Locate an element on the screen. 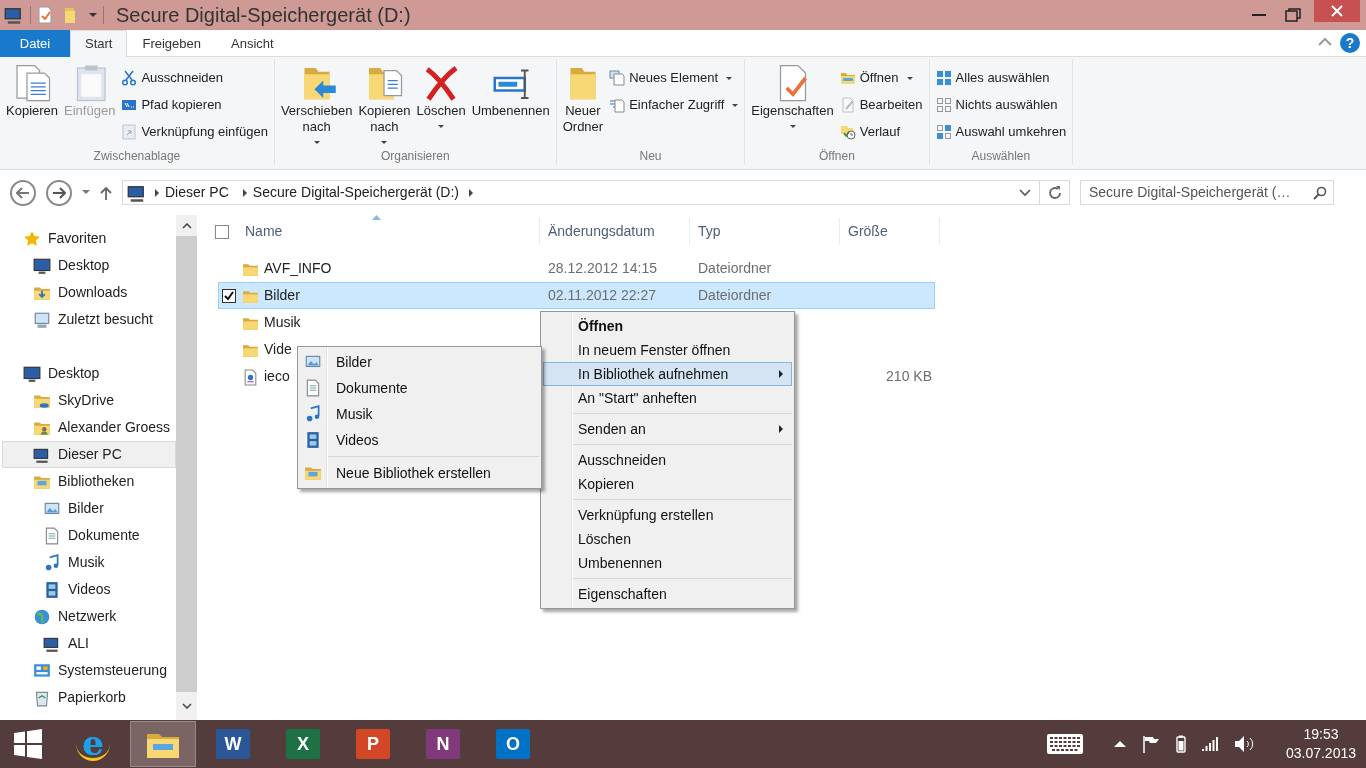 The image size is (1366, 768). ribbon-button: Ausschneiden is located at coordinates (194, 78).